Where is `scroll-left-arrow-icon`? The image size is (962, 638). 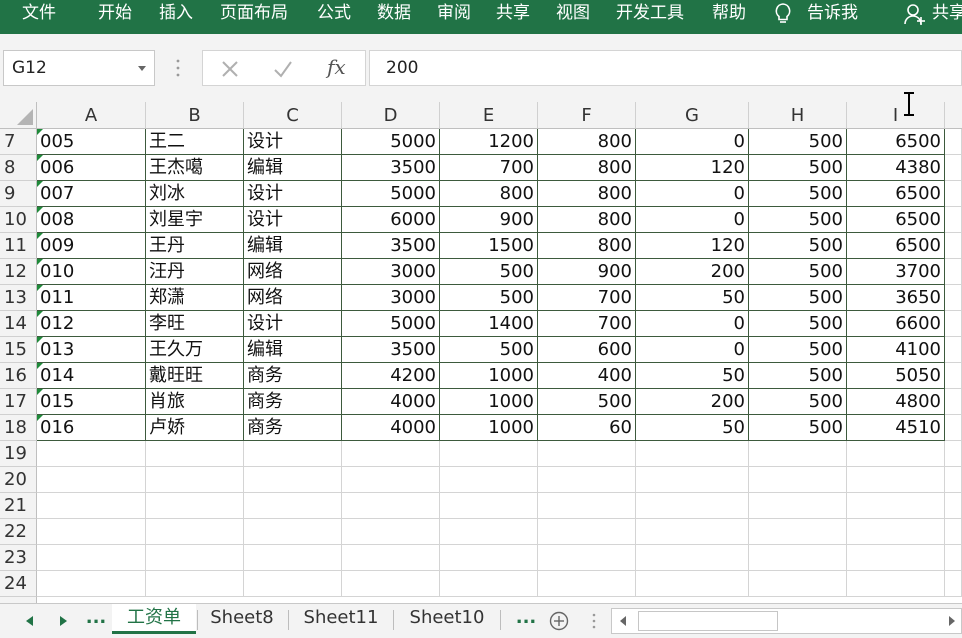
scroll-left-arrow-icon is located at coordinates (623, 621).